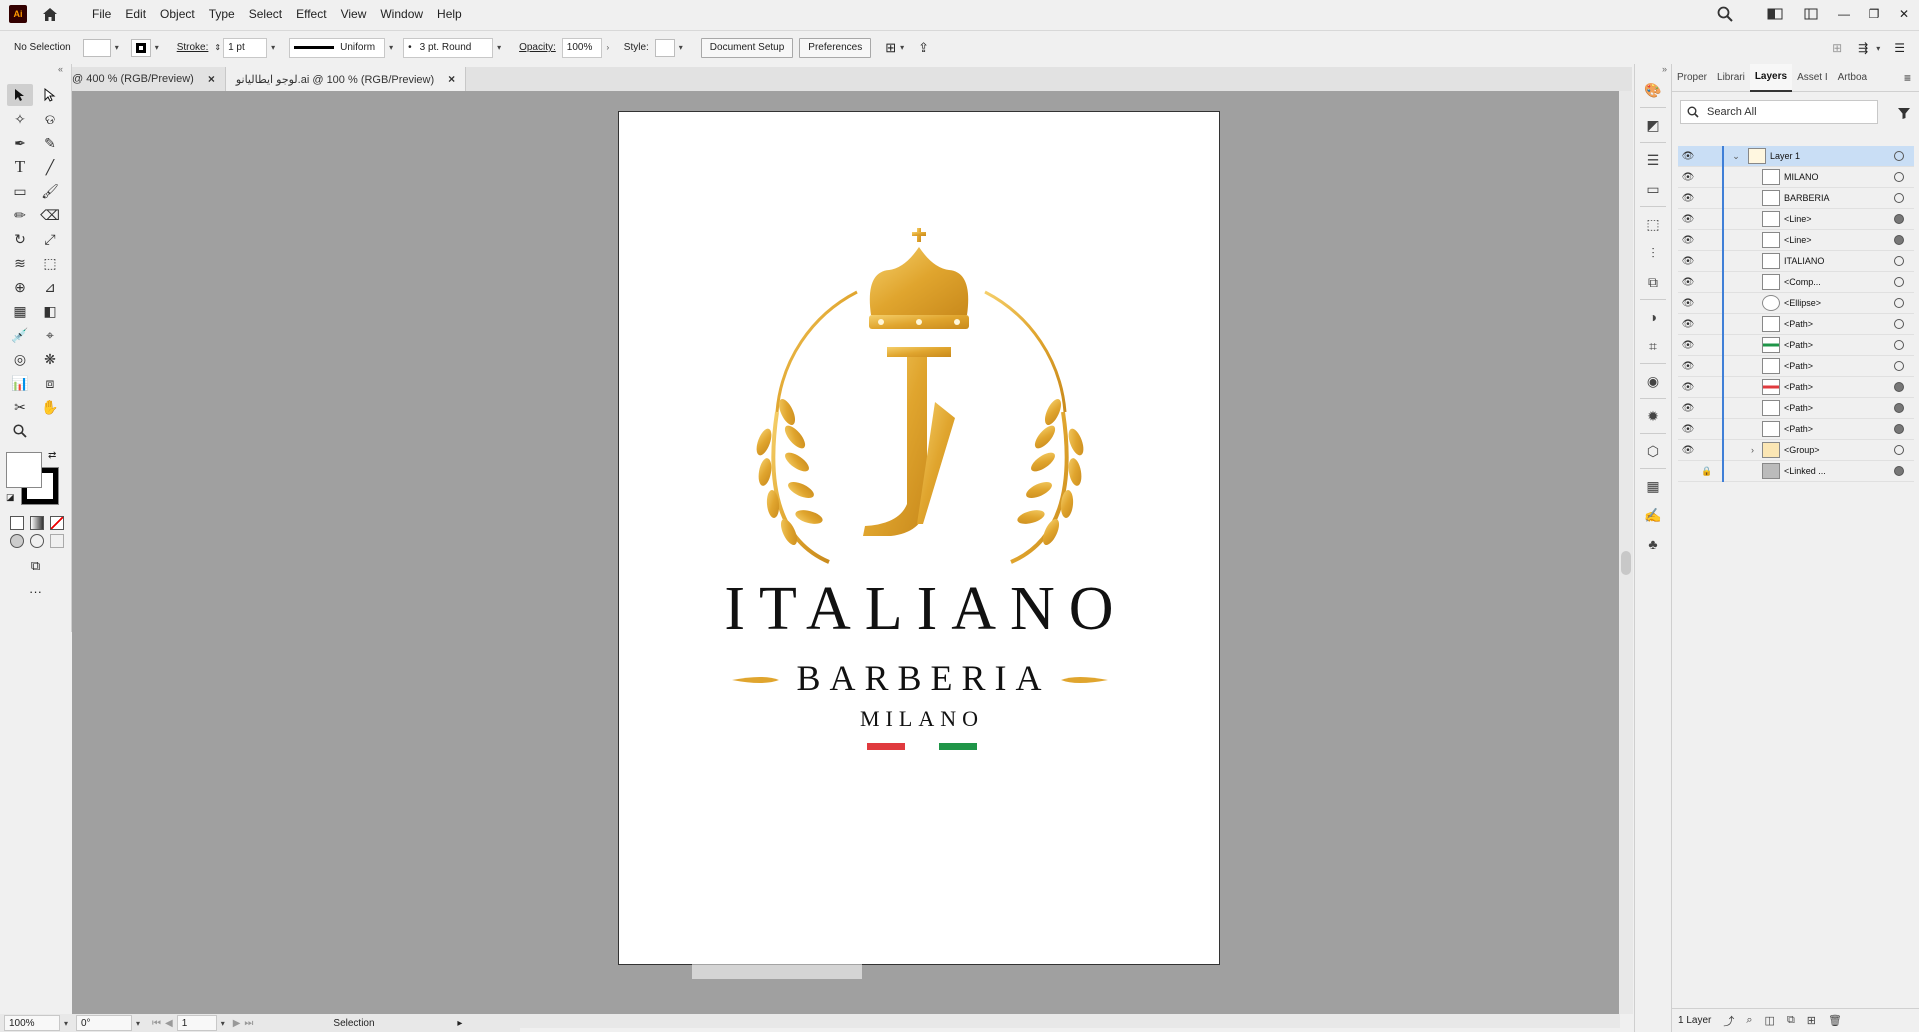 Image resolution: width=1919 pixels, height=1032 pixels. Describe the element at coordinates (1796, 198) in the screenshot. I see `sublayer-row: 👁 BARBERIA` at that location.